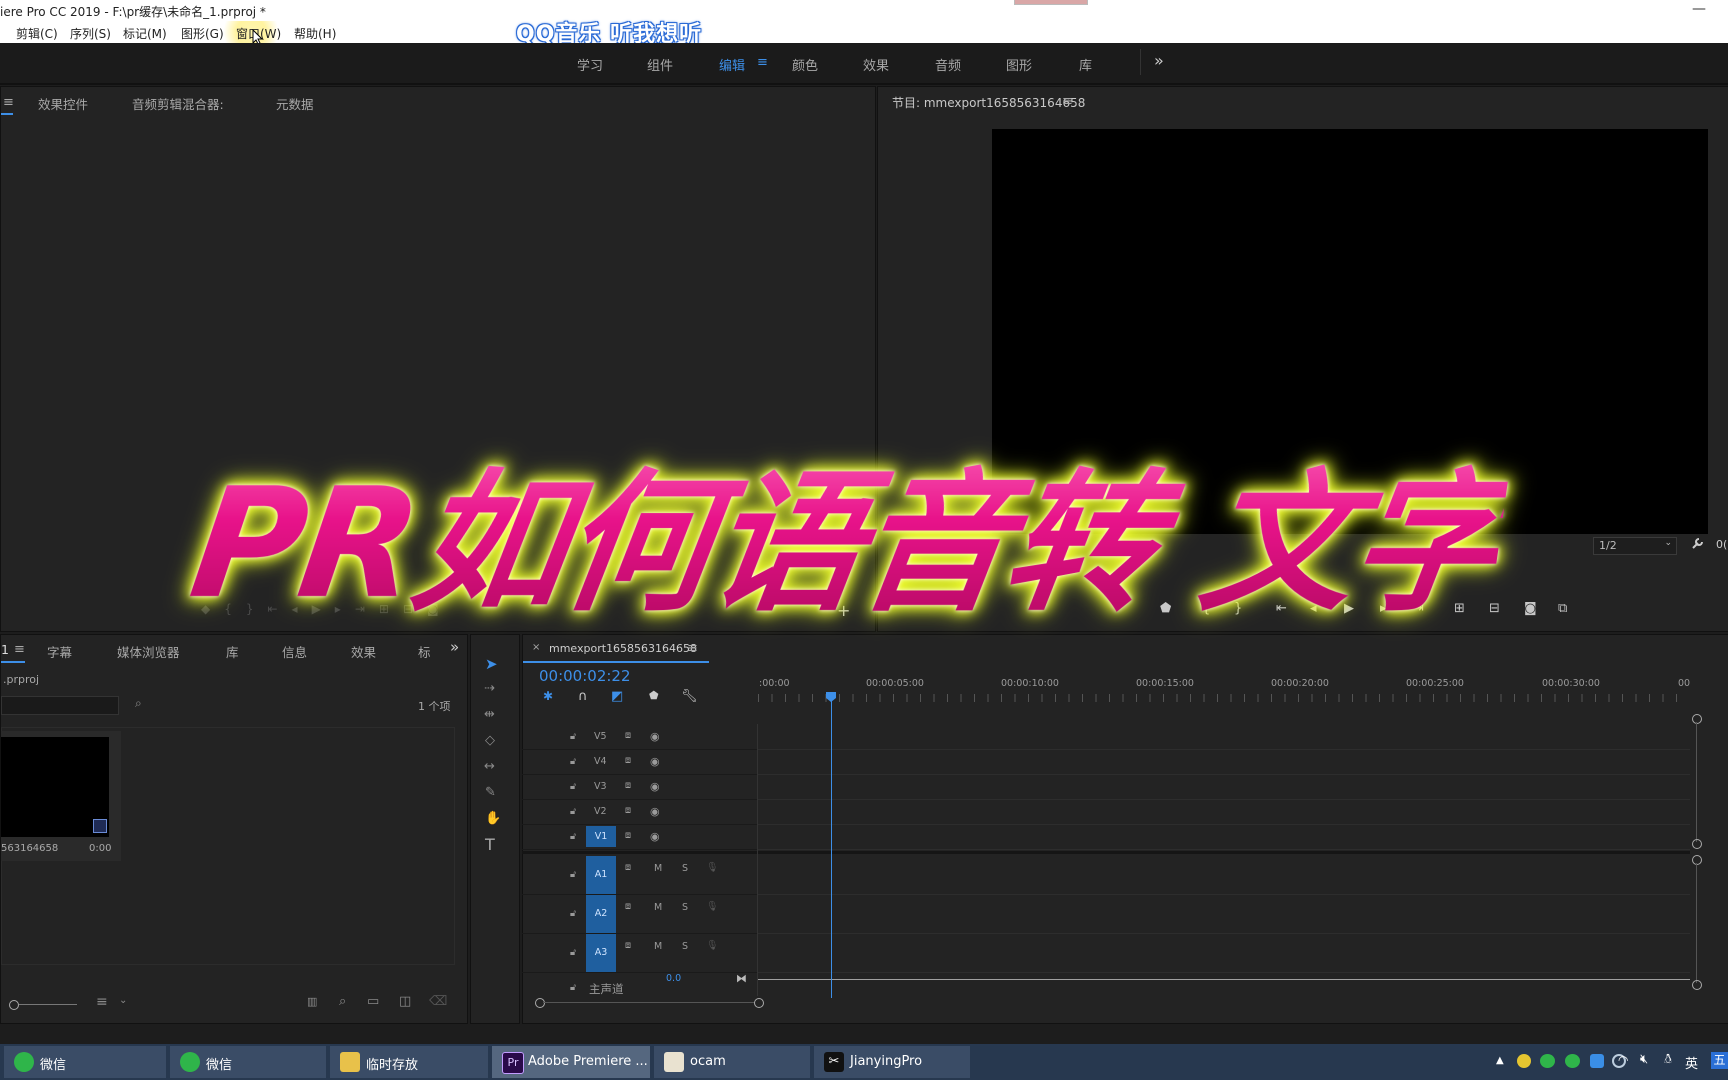 The width and height of the screenshot is (1728, 1080). What do you see at coordinates (948, 64) in the screenshot?
I see `workspace-audio: 音频` at bounding box center [948, 64].